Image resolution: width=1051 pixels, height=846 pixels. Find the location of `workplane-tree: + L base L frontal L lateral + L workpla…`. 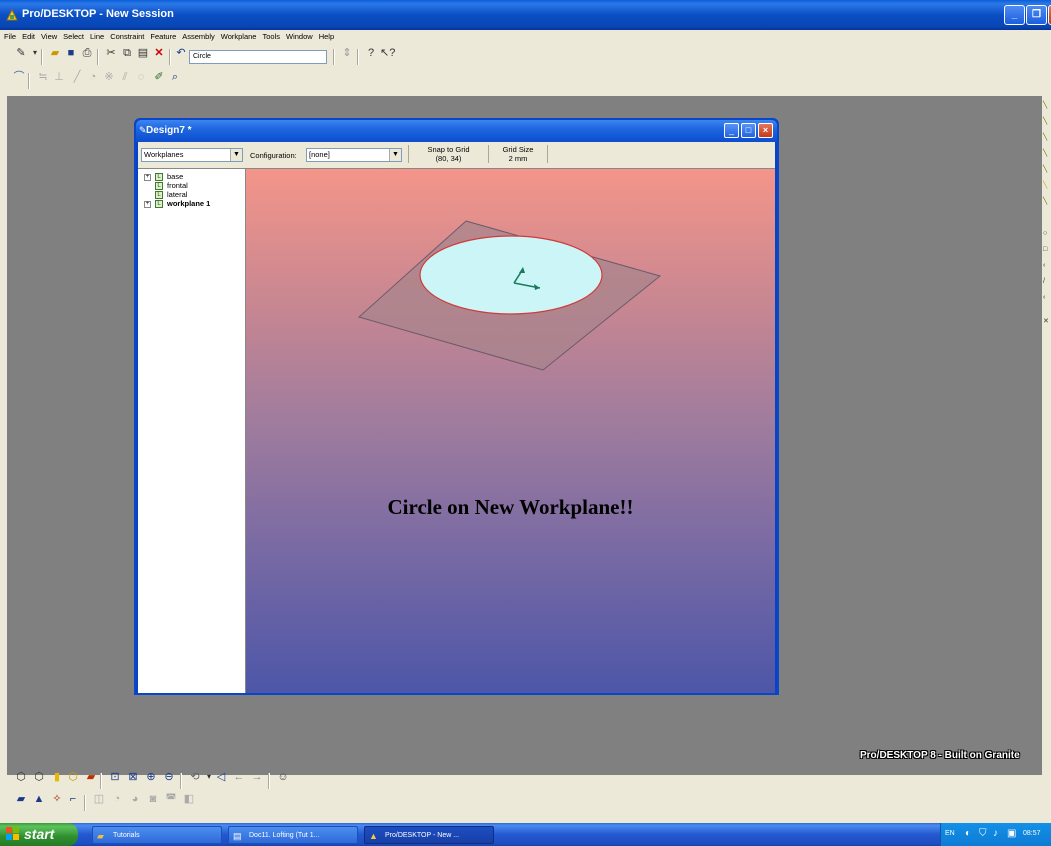

workplane-tree: + L base L frontal L lateral + L workpla… is located at coordinates (192, 430).